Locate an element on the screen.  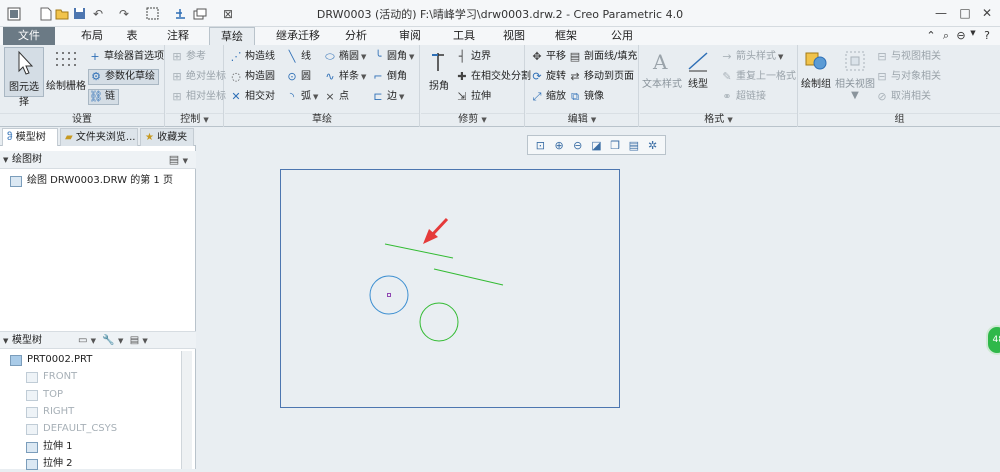
select-element-label: 图元选择 is located at coordinates (24, 95).